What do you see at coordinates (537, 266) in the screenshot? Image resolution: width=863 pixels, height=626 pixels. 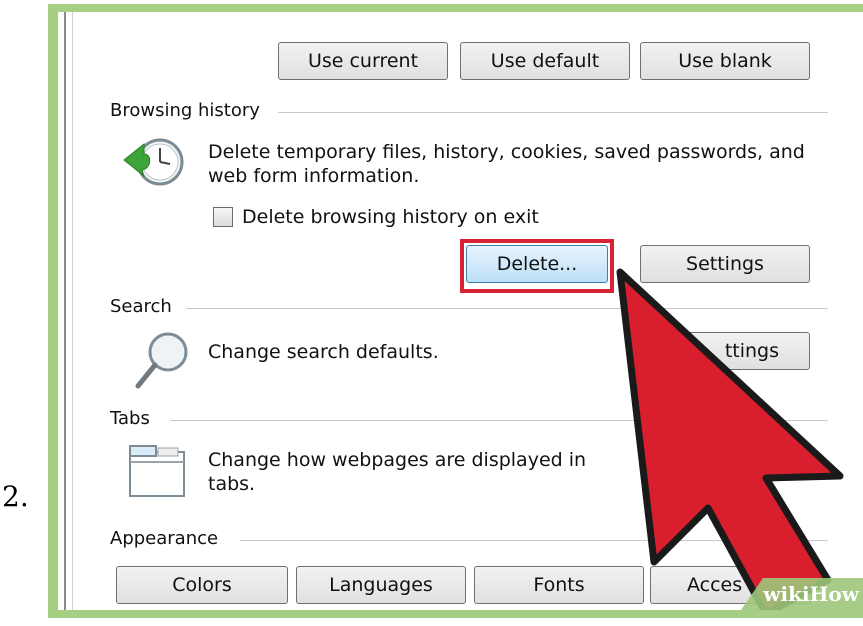 I see `delete-highlight-box` at bounding box center [537, 266].